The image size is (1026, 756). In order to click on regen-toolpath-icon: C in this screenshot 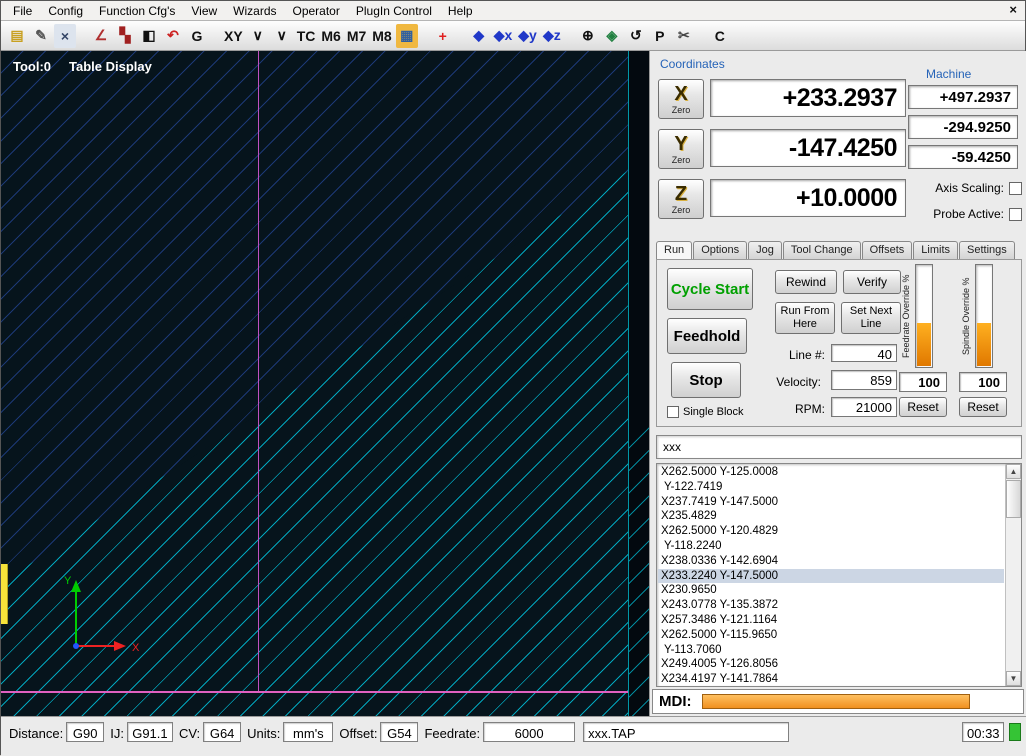, I will do `click(720, 36)`.